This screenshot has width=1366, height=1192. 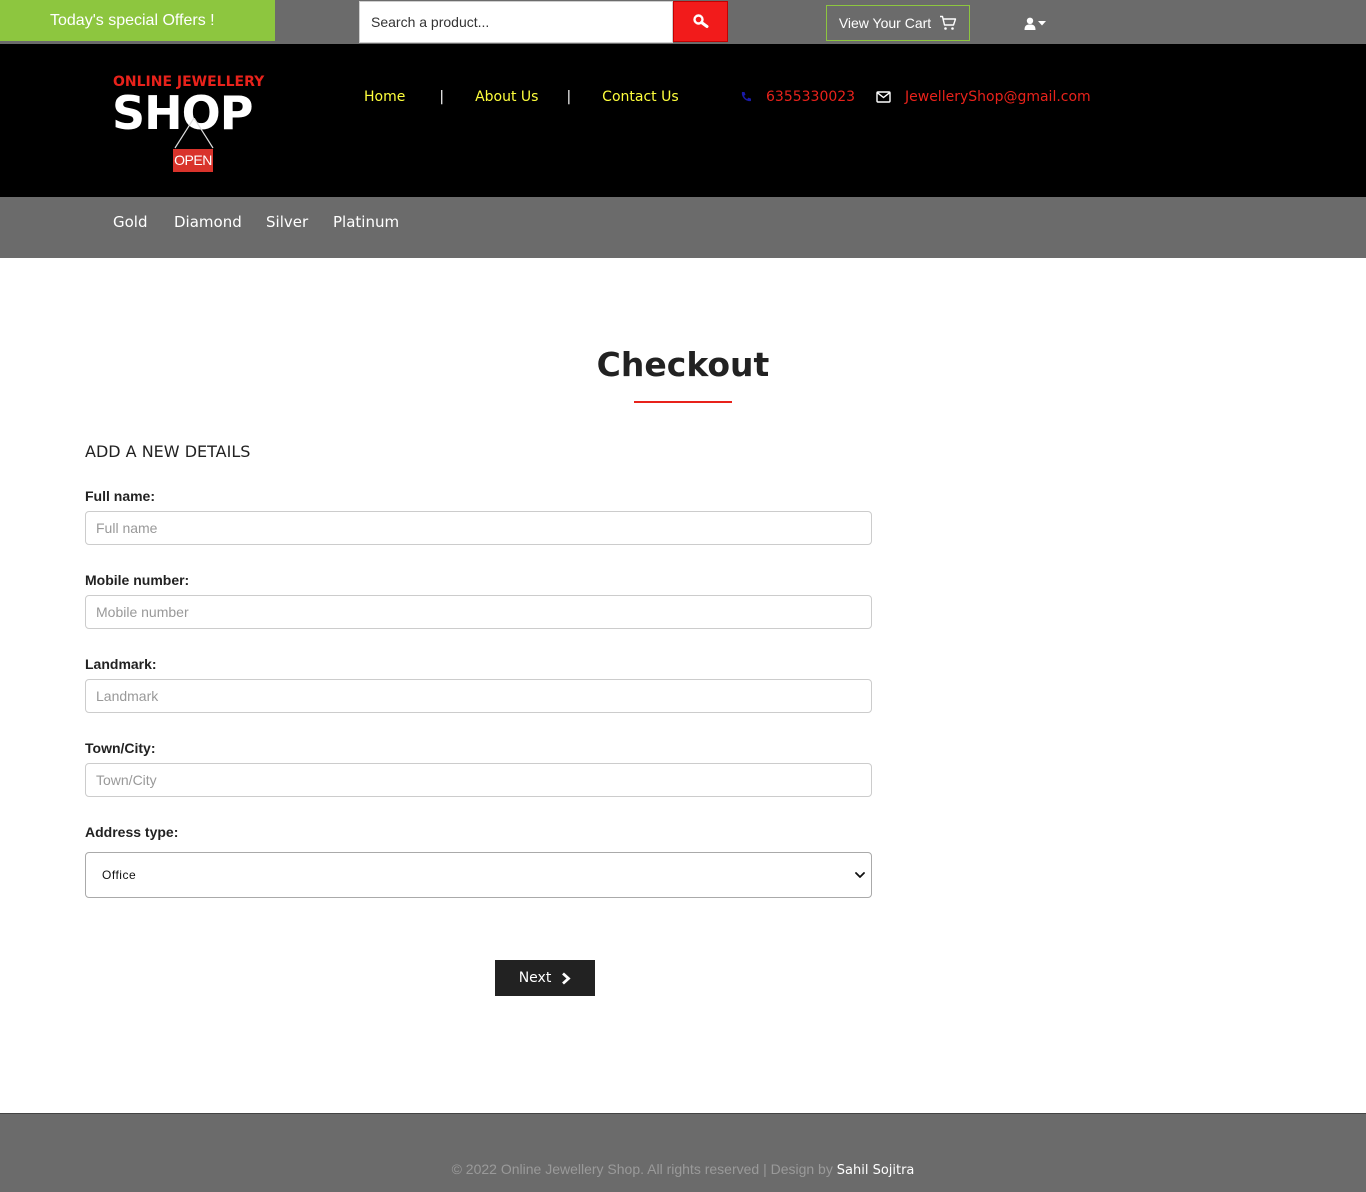 What do you see at coordinates (130, 222) in the screenshot?
I see `category-gold: Gold` at bounding box center [130, 222].